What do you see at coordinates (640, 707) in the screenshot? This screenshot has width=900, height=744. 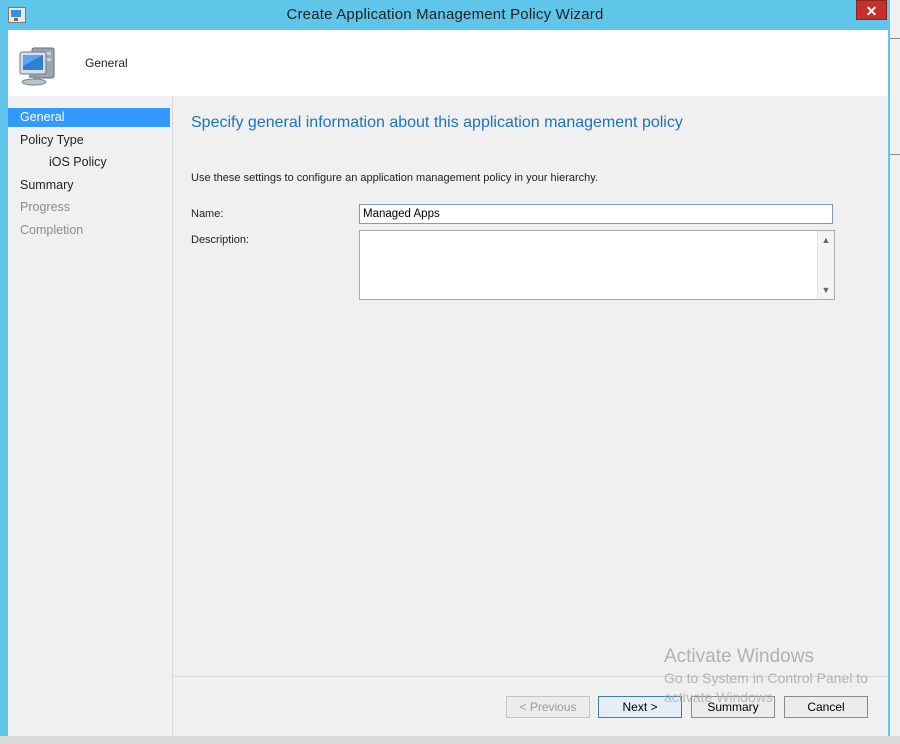 I see `next-button: Next >` at bounding box center [640, 707].